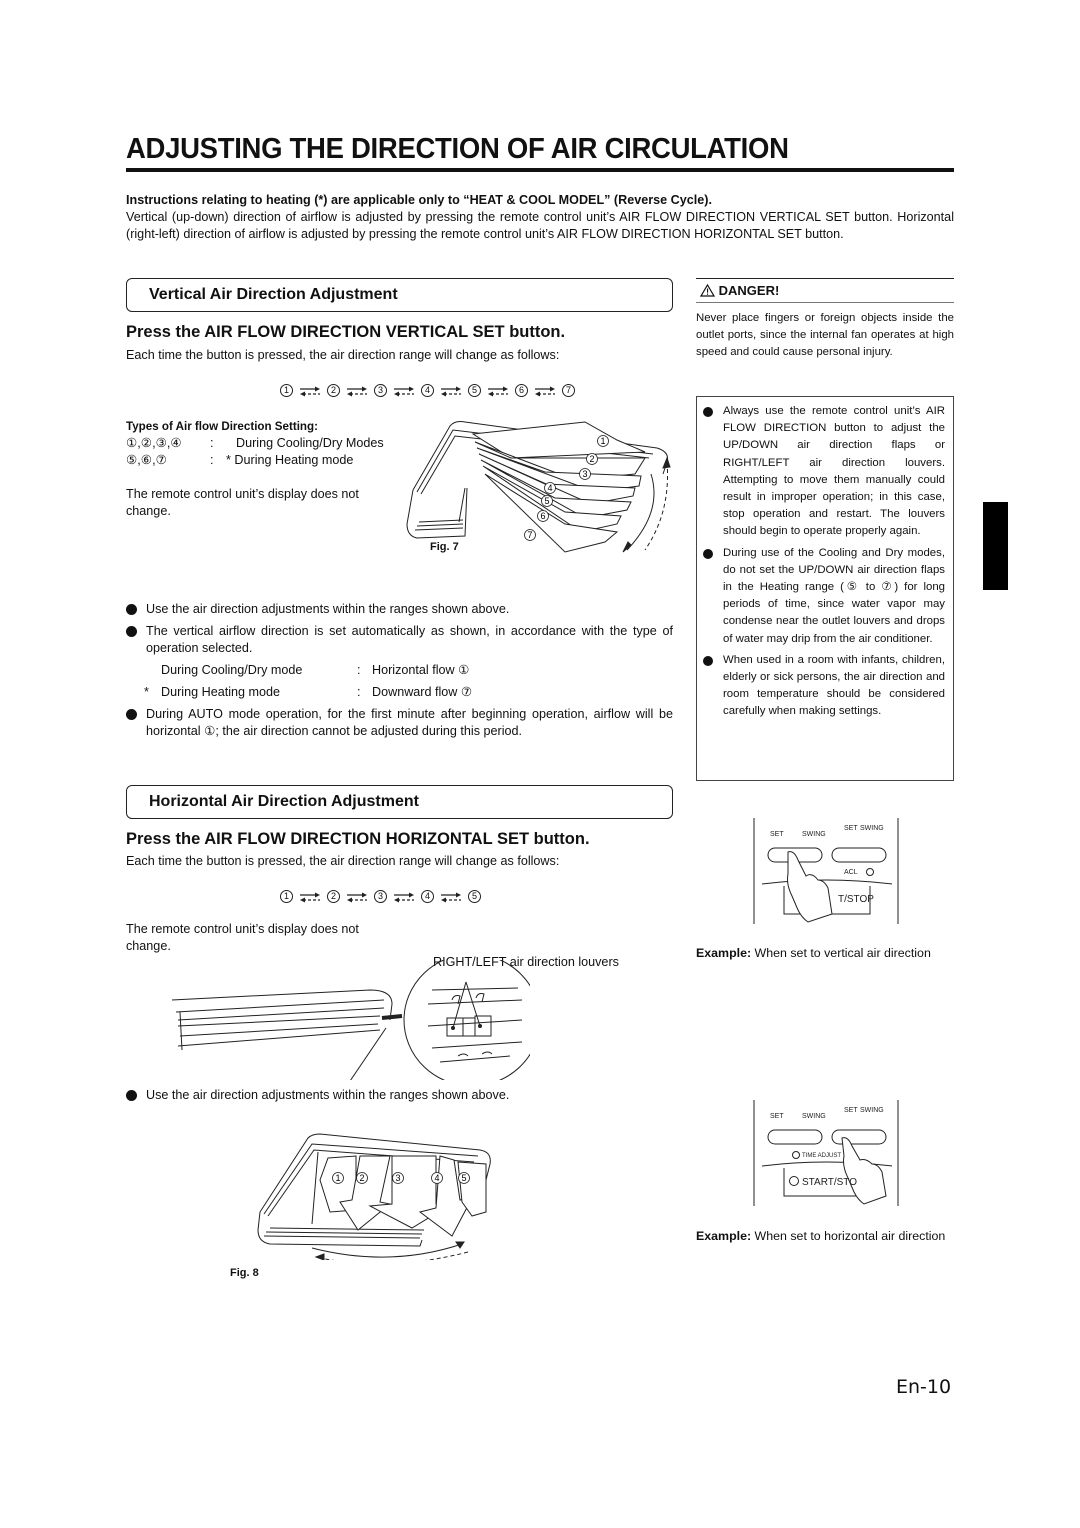  What do you see at coordinates (152, 673) in the screenshot?
I see `auto-prefix` at bounding box center [152, 673].